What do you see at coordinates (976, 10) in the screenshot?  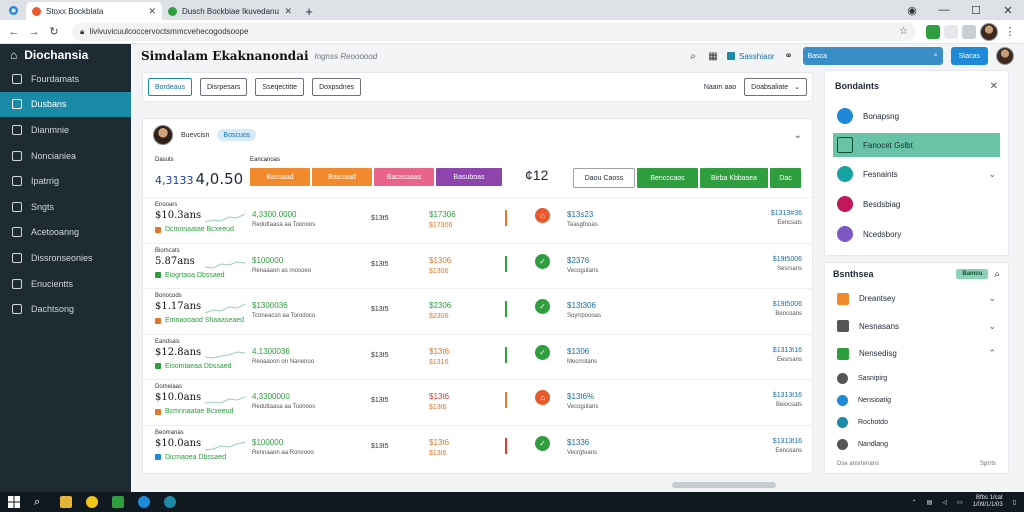 I see `maximize-icon: ☐` at bounding box center [976, 10].